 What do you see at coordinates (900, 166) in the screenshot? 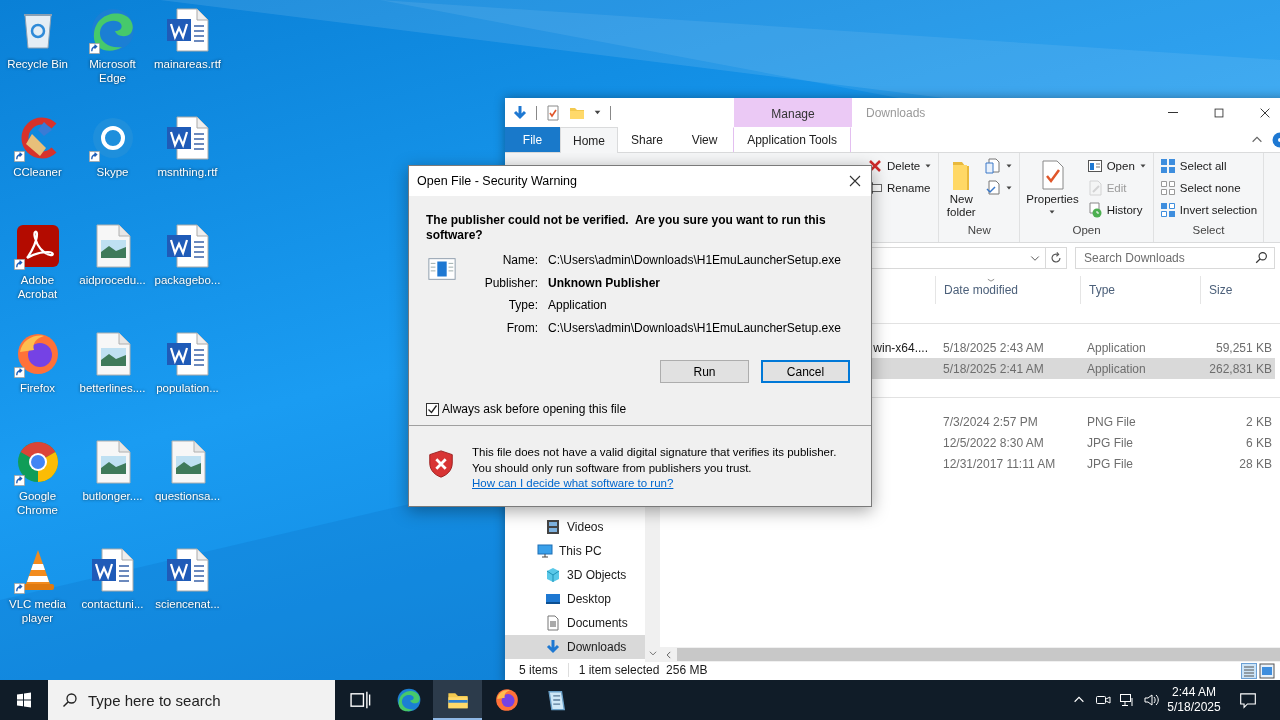
I see `ribbon-button: Delete` at bounding box center [900, 166].